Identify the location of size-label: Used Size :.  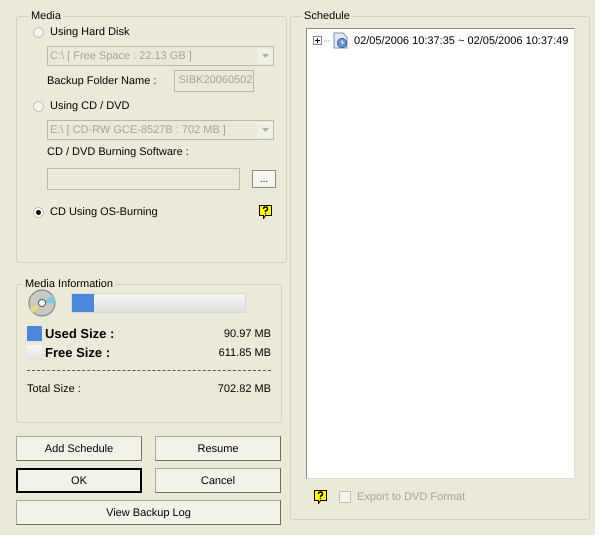
(79, 333).